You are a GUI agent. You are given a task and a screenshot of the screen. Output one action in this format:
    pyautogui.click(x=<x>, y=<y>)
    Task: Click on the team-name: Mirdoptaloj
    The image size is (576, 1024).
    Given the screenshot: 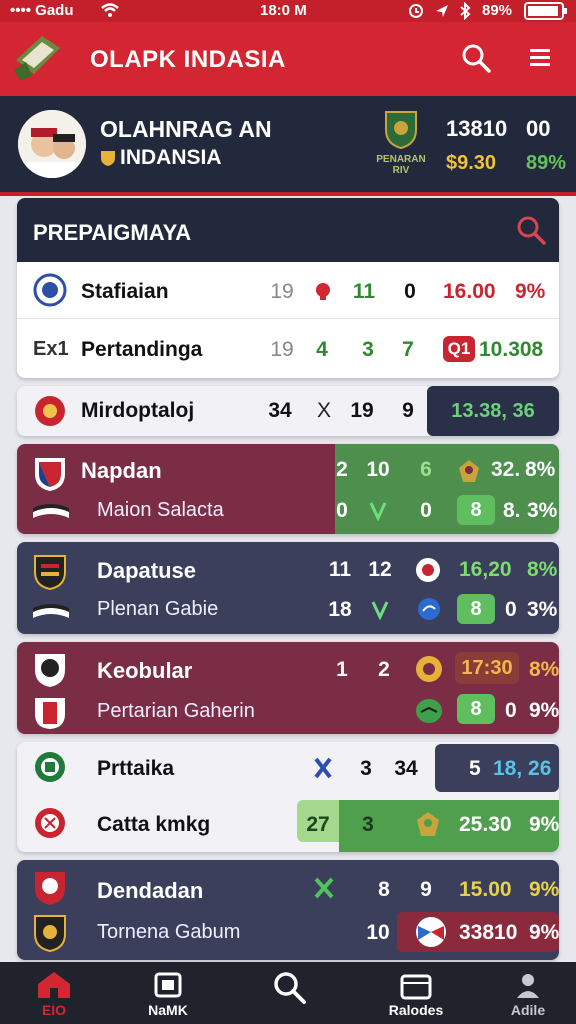 What is the action you would take?
    pyautogui.click(x=138, y=410)
    